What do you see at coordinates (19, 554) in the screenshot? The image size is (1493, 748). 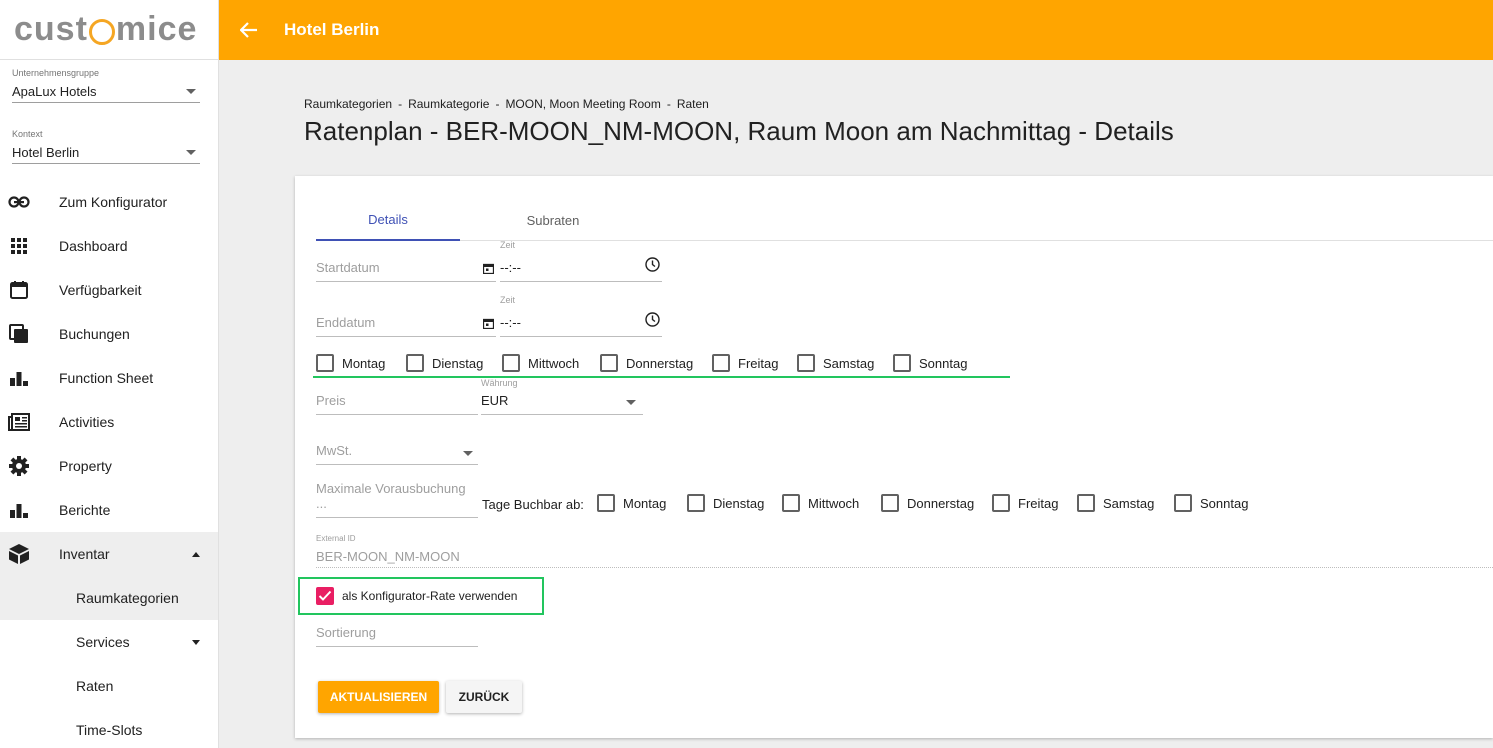 I see `box-icon` at bounding box center [19, 554].